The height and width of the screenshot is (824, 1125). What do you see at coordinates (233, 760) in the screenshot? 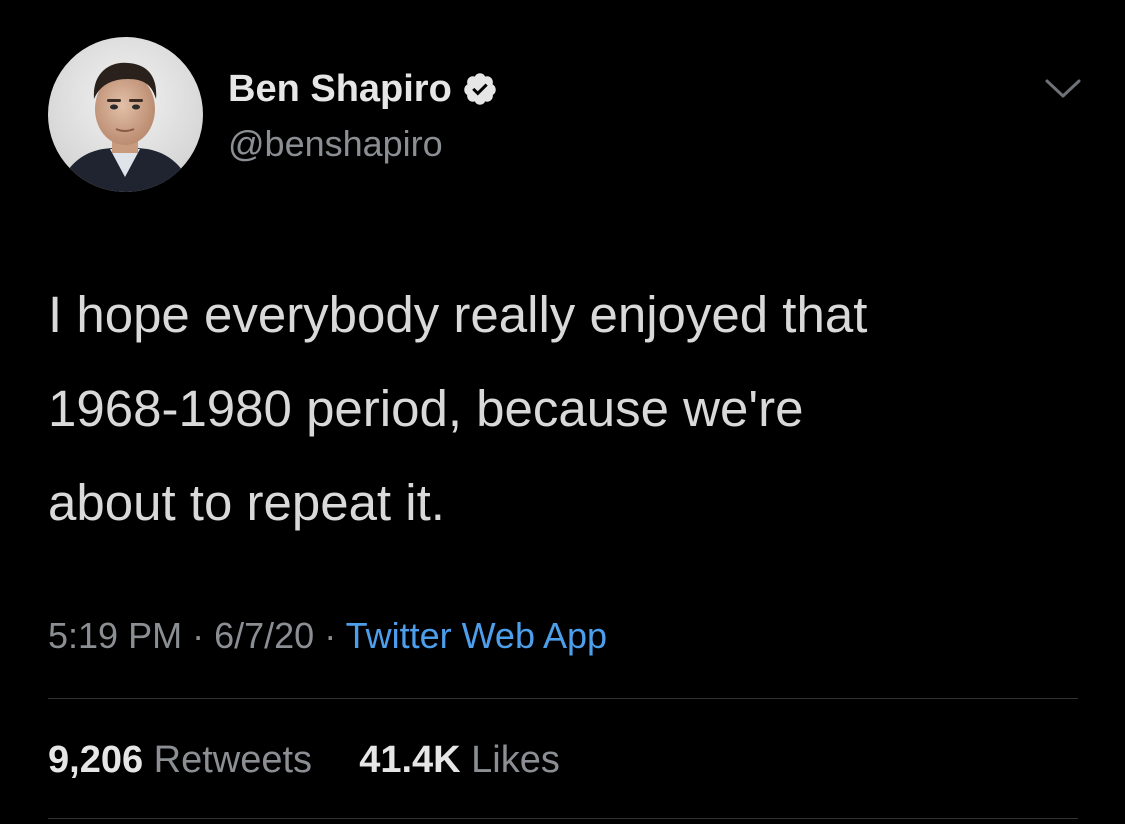
I see `retweets-label: Retweets` at bounding box center [233, 760].